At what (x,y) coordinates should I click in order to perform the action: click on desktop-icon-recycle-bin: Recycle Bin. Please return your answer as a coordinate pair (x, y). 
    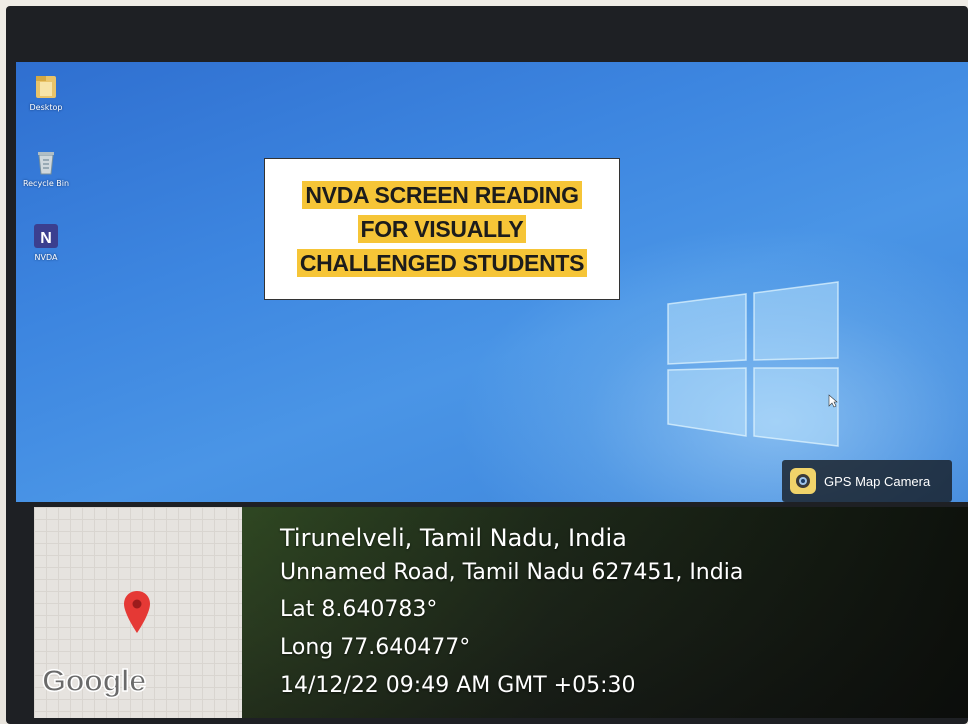
    Looking at the image, I should click on (46, 168).